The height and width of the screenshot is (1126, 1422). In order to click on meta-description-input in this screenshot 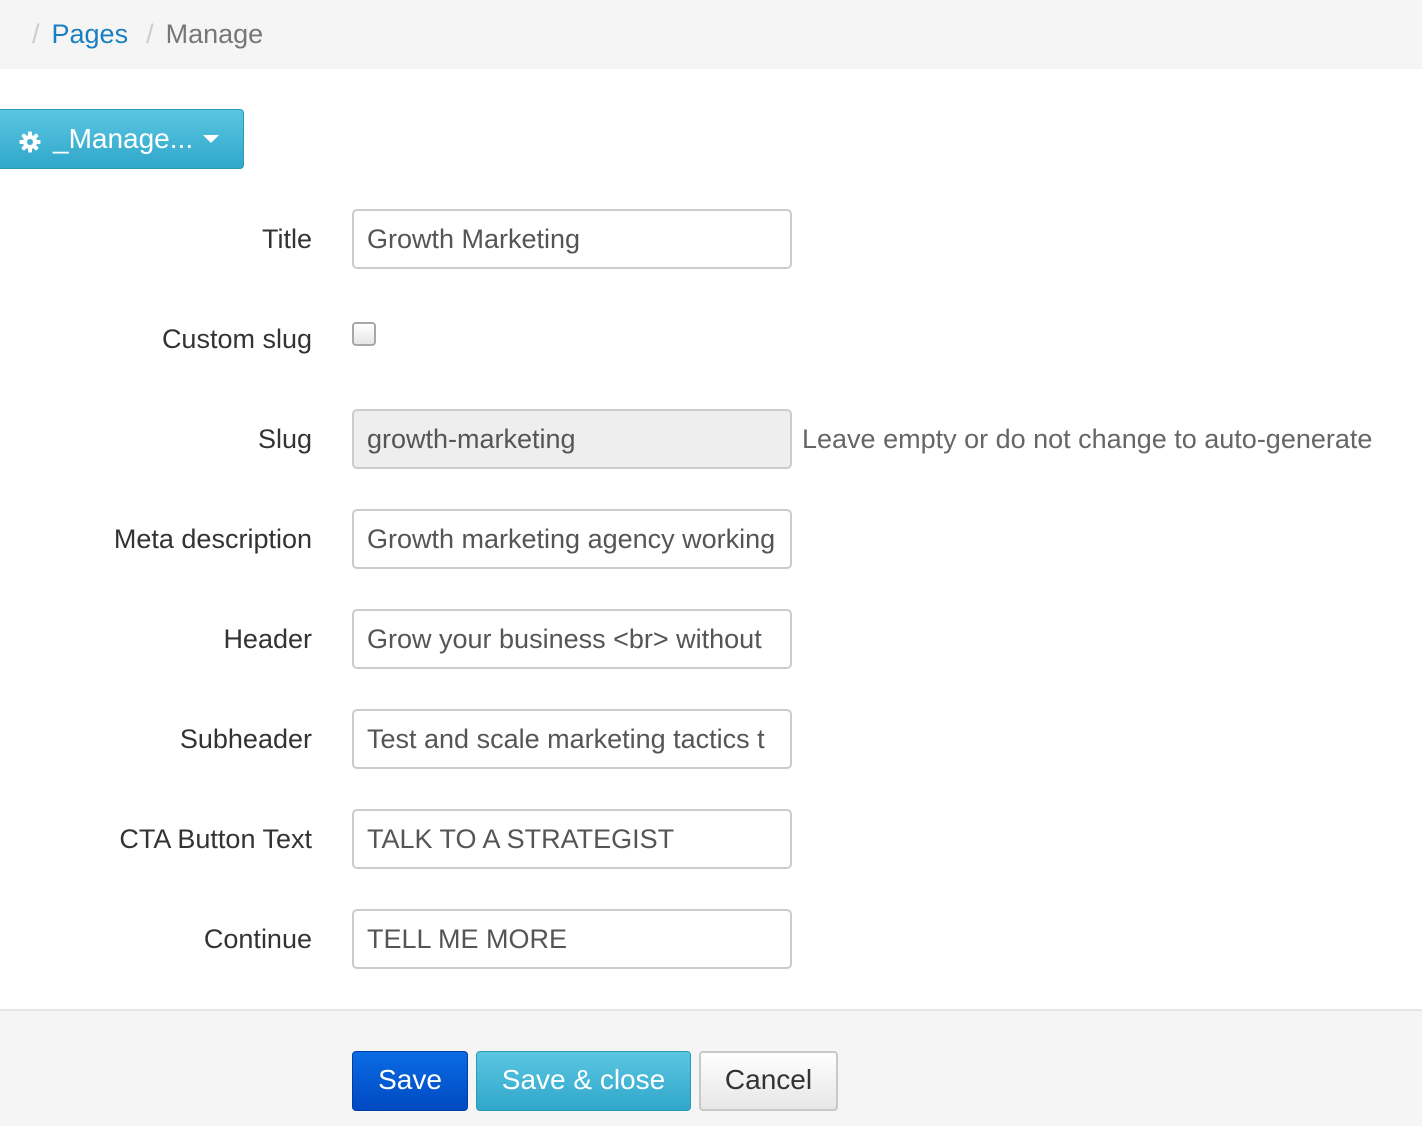, I will do `click(572, 539)`.